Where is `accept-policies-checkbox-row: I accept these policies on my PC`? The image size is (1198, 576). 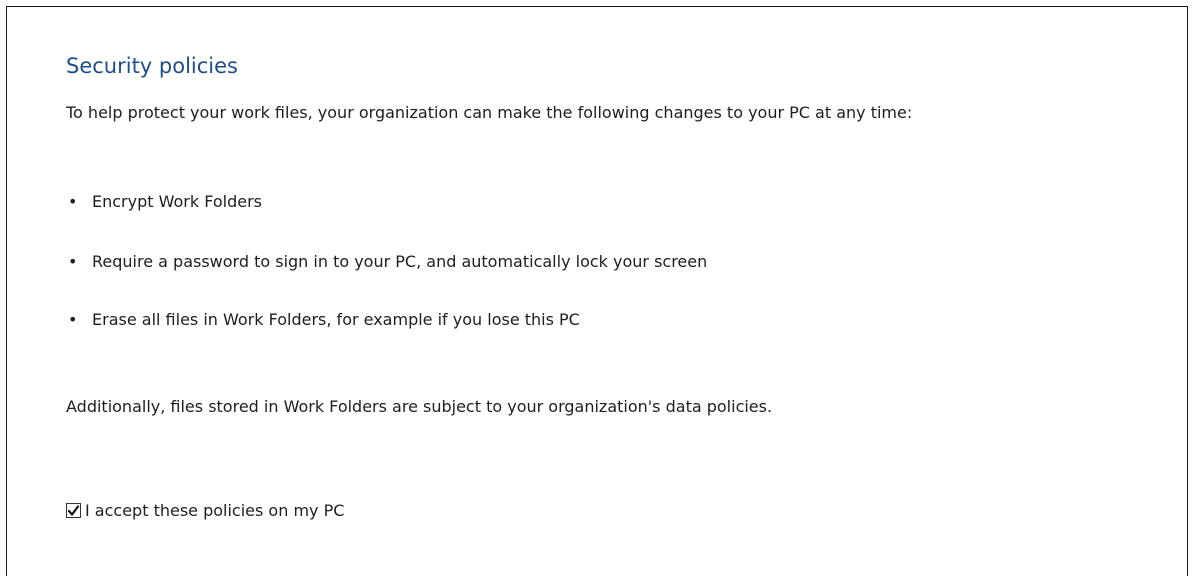 accept-policies-checkbox-row: I accept these policies on my PC is located at coordinates (205, 510).